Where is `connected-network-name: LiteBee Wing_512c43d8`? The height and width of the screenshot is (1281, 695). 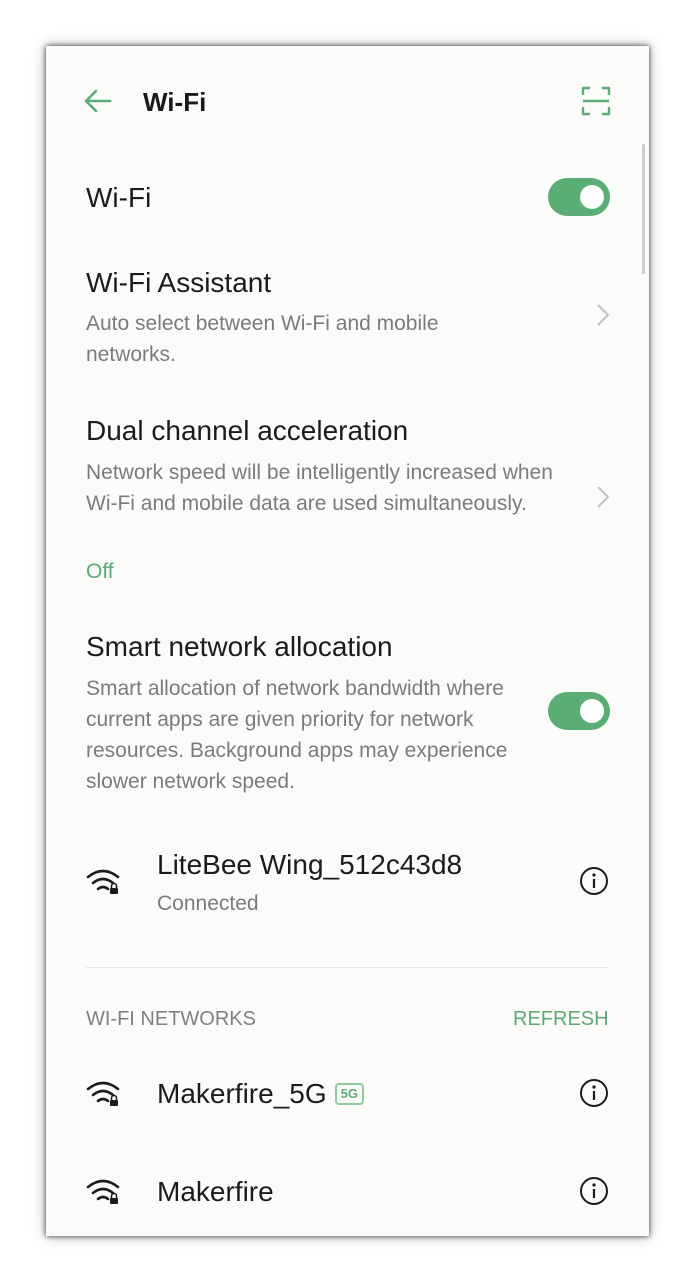
connected-network-name: LiteBee Wing_512c43d8 is located at coordinates (310, 864).